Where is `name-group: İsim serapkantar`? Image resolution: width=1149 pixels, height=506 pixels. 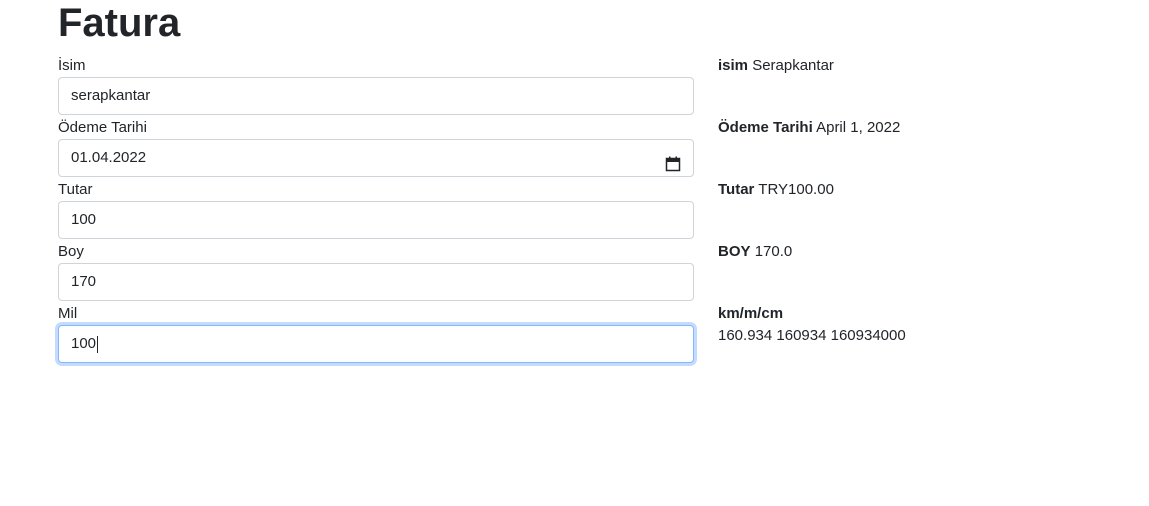 name-group: İsim serapkantar is located at coordinates (376, 86).